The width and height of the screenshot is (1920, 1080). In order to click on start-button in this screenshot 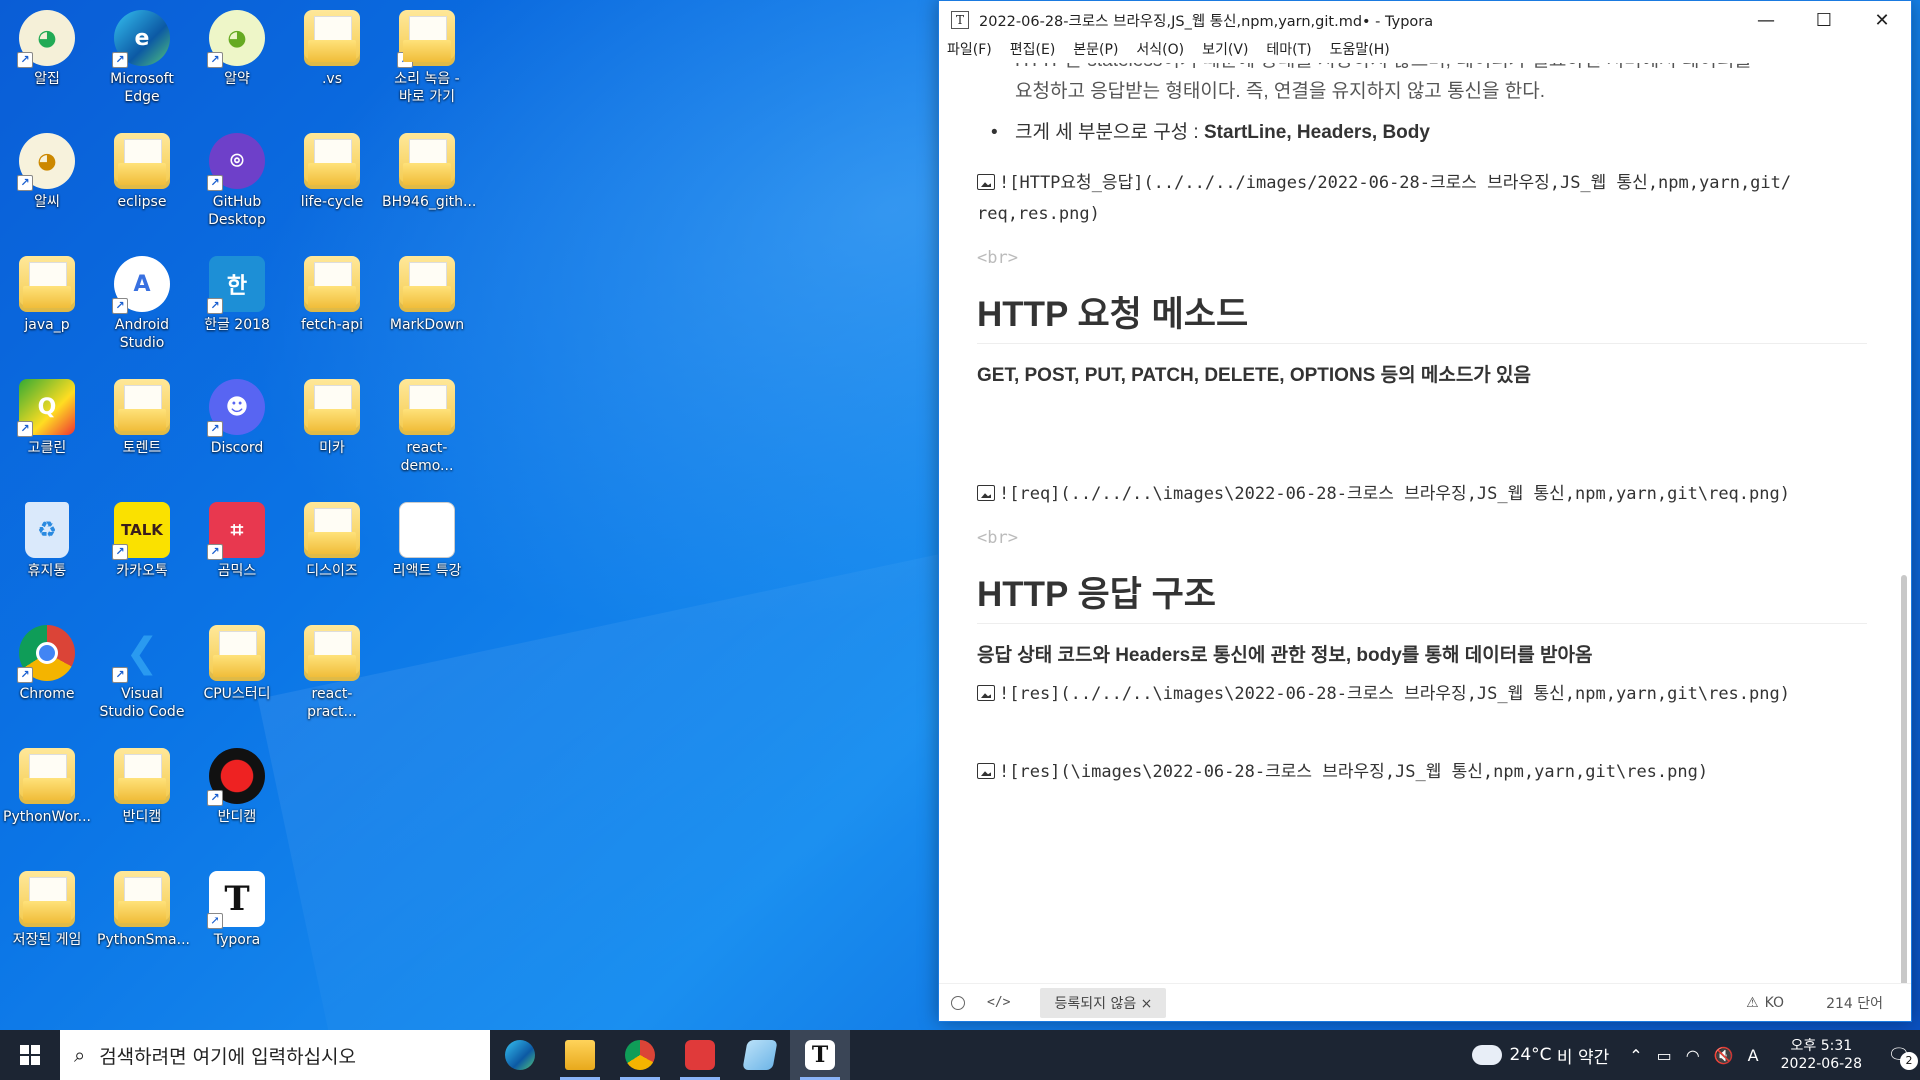, I will do `click(30, 1055)`.